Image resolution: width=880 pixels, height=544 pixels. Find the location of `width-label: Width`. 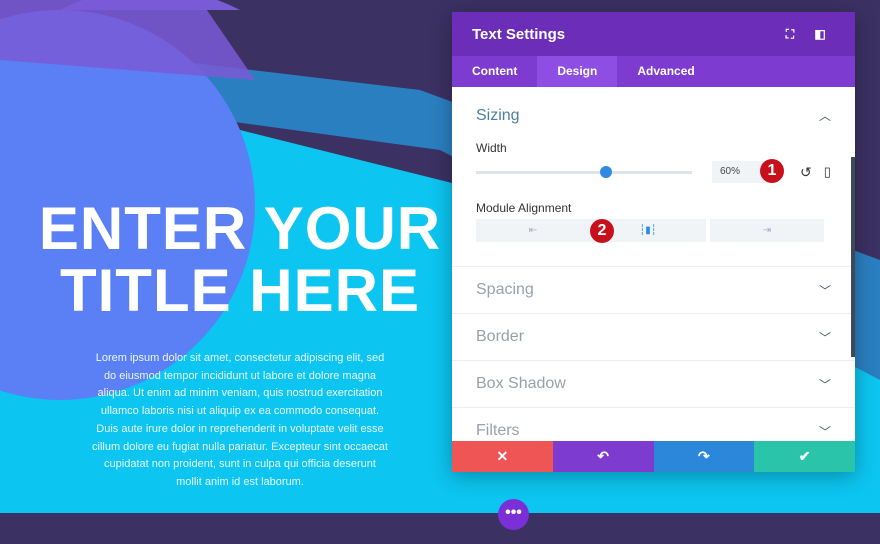

width-label: Width is located at coordinates (491, 148).